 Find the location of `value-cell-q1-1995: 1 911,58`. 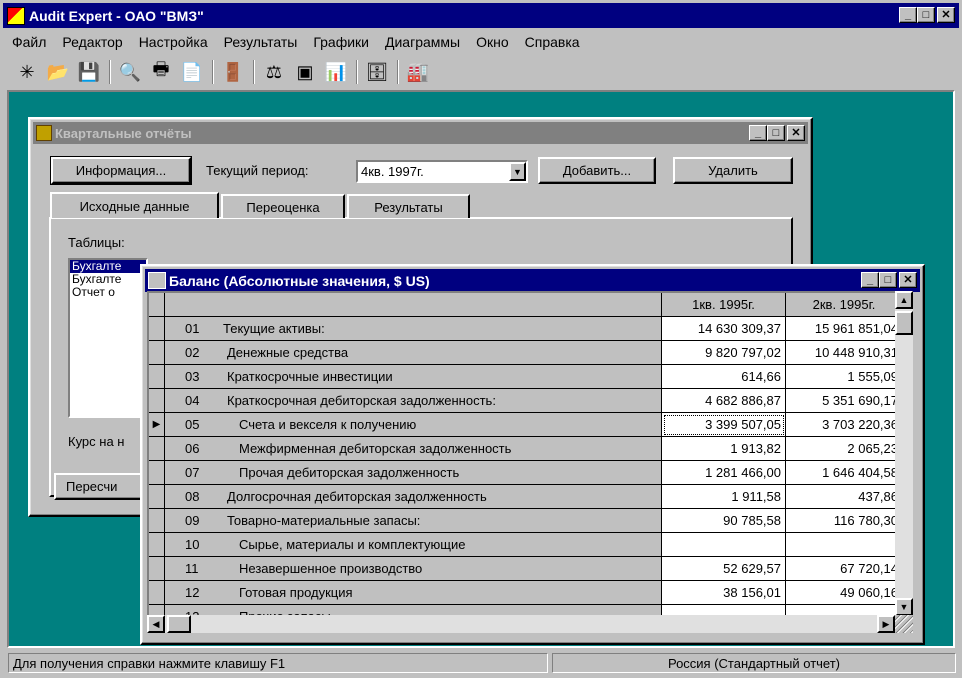

value-cell-q1-1995: 1 911,58 is located at coordinates (724, 497).